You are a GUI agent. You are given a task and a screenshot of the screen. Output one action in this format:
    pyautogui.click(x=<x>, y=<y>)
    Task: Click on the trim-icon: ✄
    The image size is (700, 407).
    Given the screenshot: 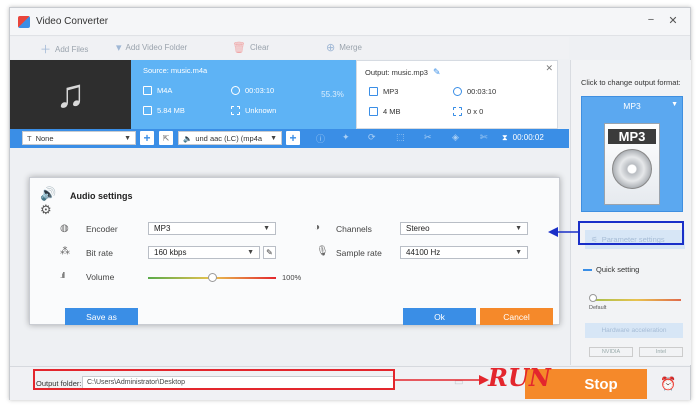 What is the action you would take?
    pyautogui.click(x=484, y=137)
    